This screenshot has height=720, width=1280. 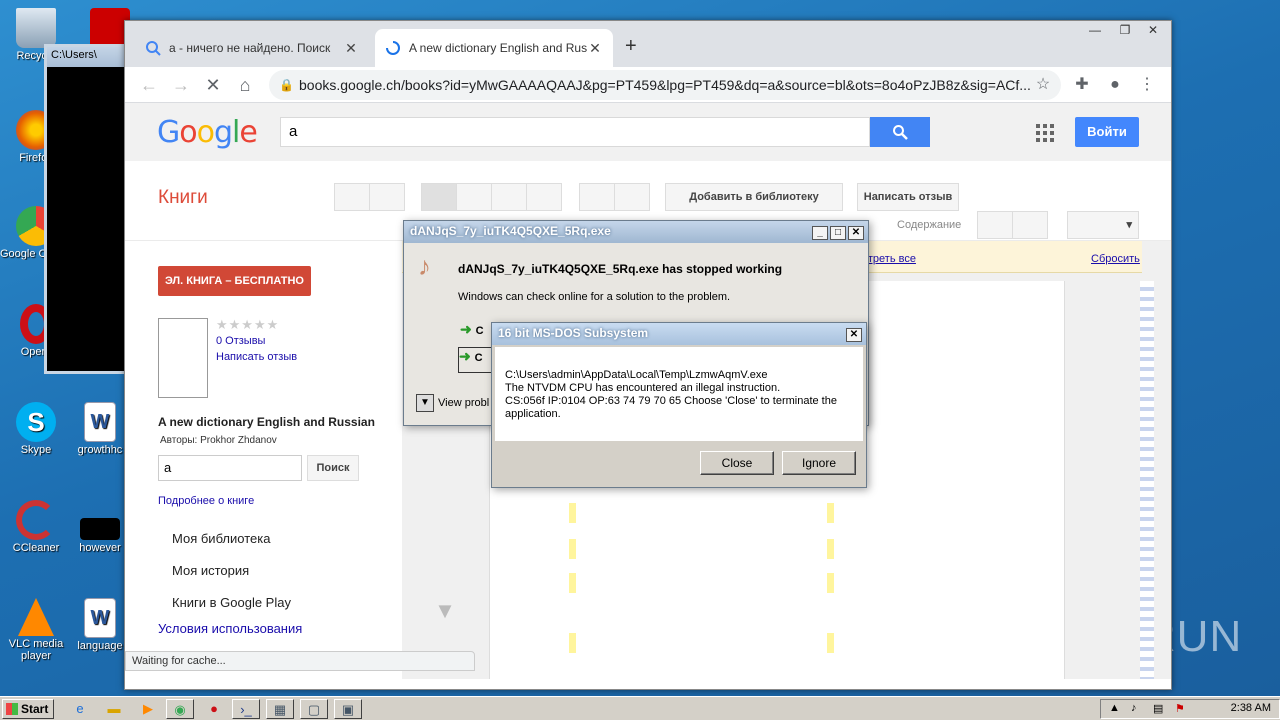 I want to click on reset-link: Сбросить, so click(x=1115, y=259).